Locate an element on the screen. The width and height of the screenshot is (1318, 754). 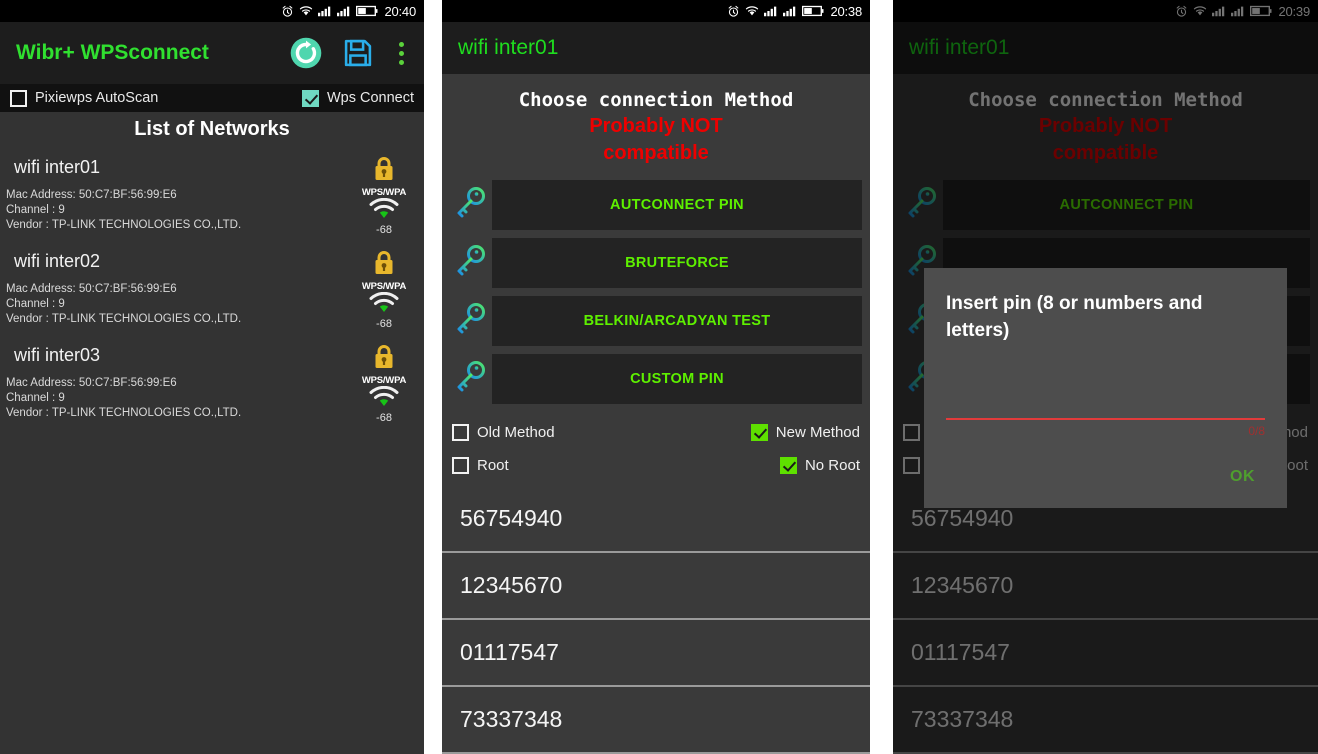
old-method-checkbox is located at coordinates (911, 432).